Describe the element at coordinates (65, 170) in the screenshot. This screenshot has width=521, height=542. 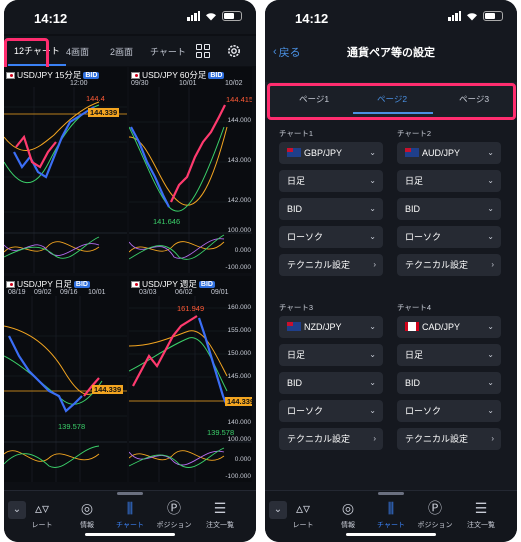
I see `chart-panel-1: USD/JPY 15分足 BID 12:00 144.4 144.339` at that location.